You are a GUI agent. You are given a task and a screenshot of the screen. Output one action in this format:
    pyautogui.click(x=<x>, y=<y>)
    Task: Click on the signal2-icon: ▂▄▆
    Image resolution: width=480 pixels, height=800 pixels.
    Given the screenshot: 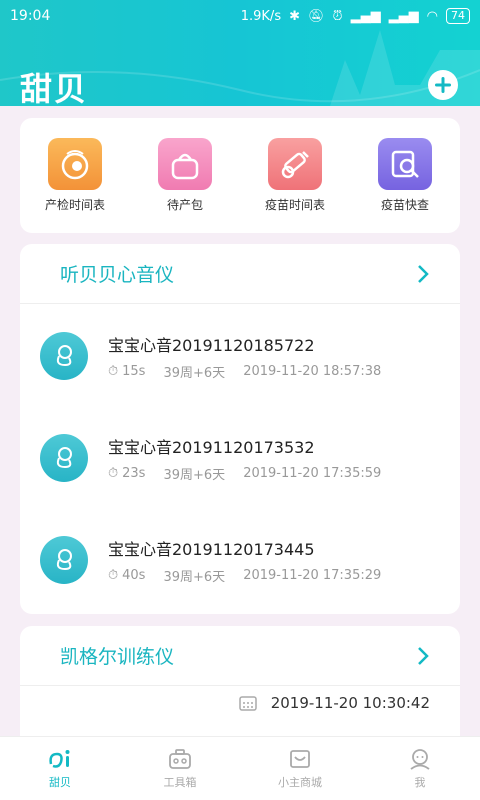 What is the action you would take?
    pyautogui.click(x=403, y=16)
    